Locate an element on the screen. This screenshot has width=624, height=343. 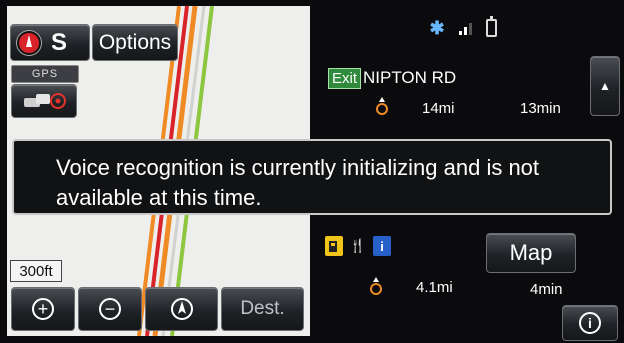
map-scale: 300ft is located at coordinates (36, 271).